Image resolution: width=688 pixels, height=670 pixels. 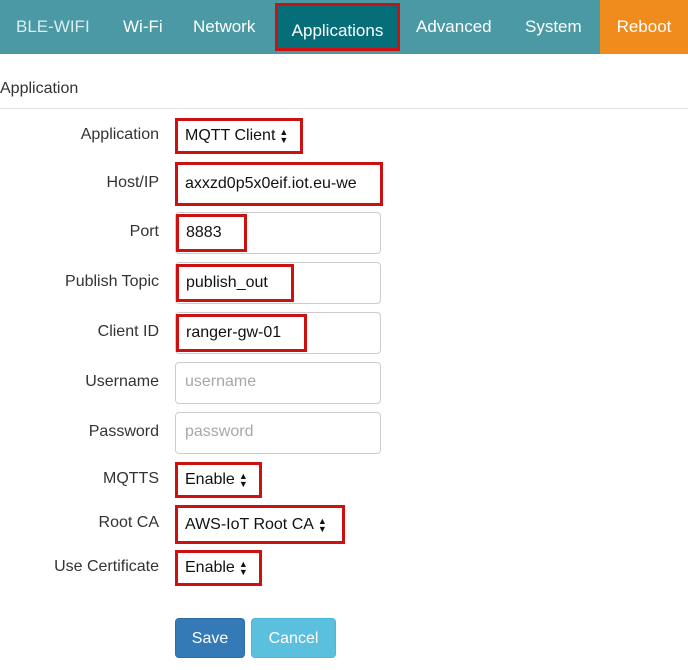 I want to click on brand-logo: BLE-WIFI, so click(x=53, y=27).